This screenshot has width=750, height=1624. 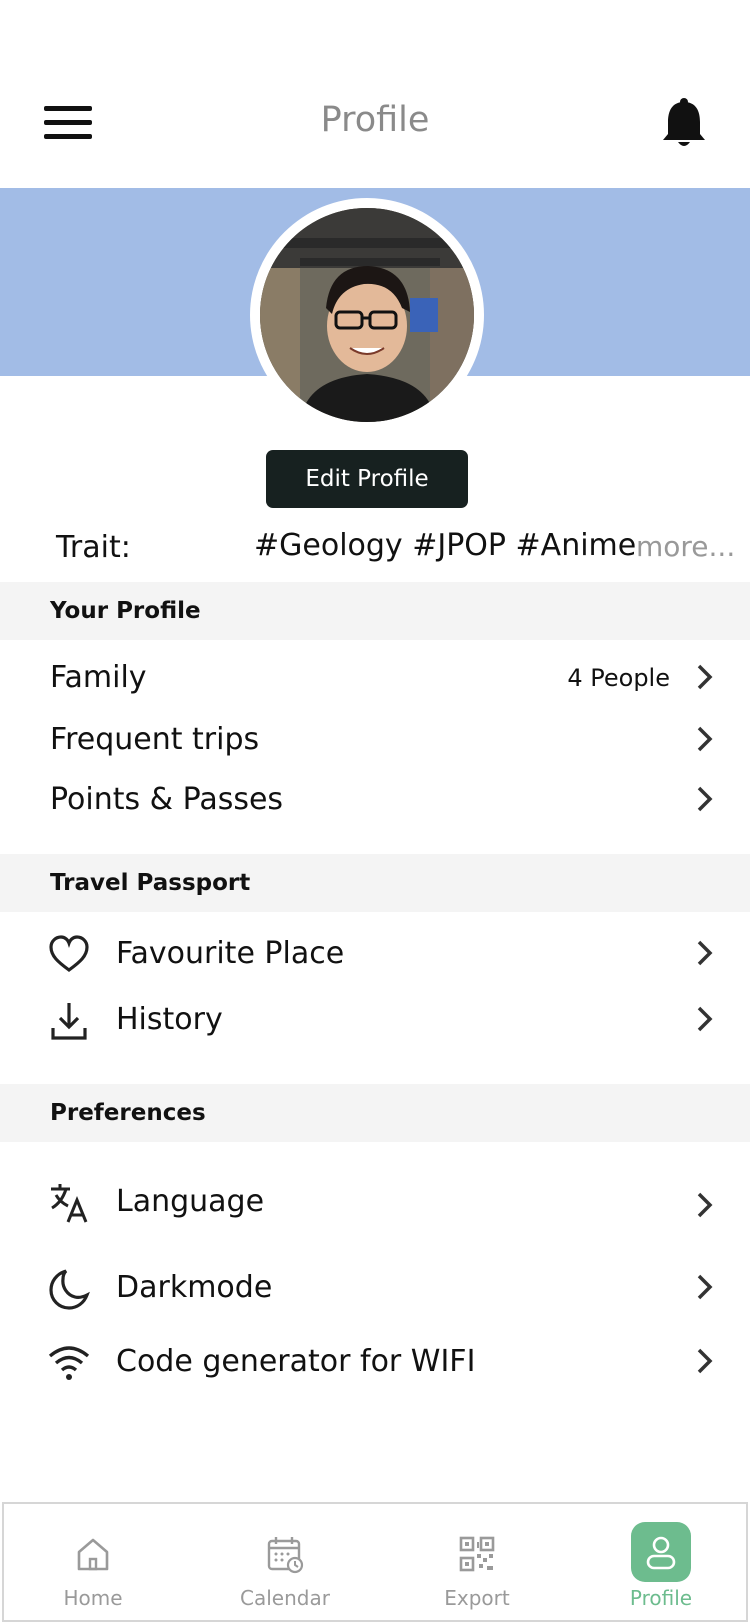 What do you see at coordinates (285, 1555) in the screenshot?
I see `calendar-icon` at bounding box center [285, 1555].